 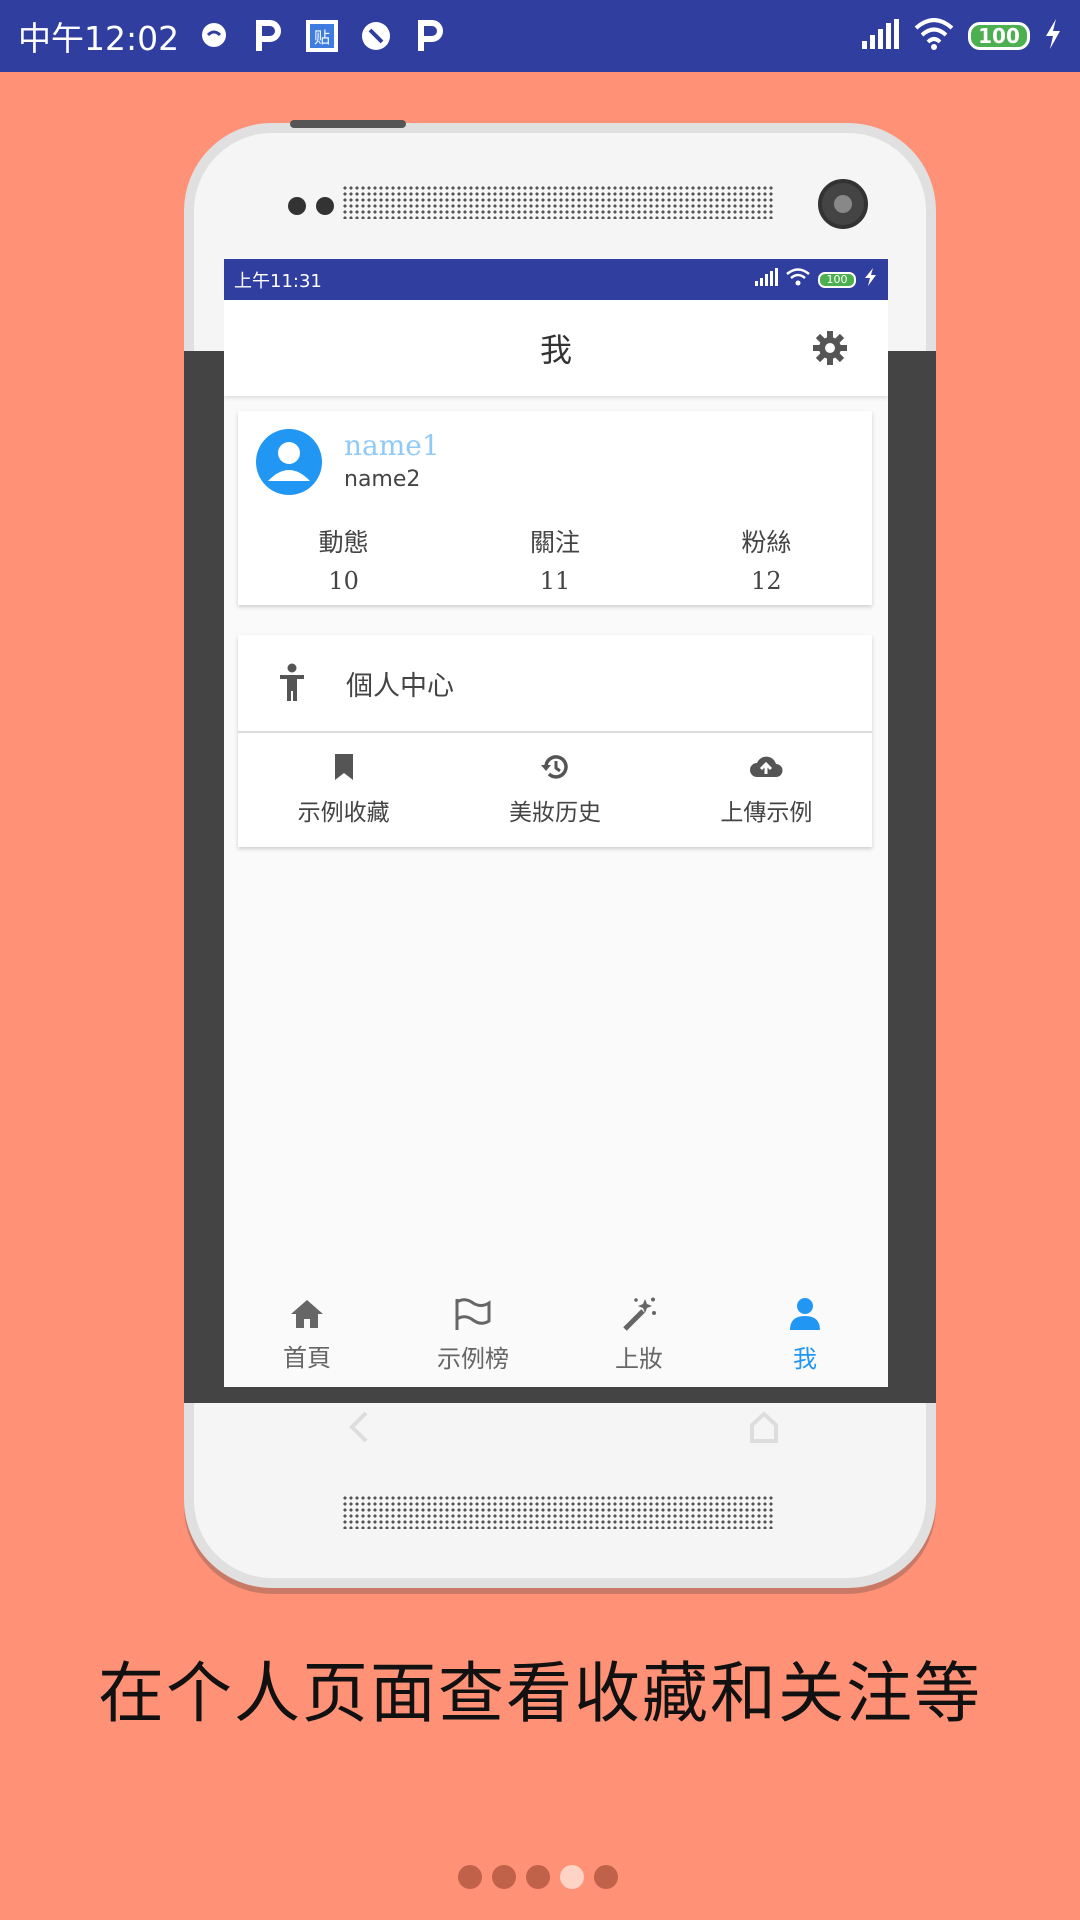 What do you see at coordinates (805, 1359) in the screenshot?
I see `nav-label: 我` at bounding box center [805, 1359].